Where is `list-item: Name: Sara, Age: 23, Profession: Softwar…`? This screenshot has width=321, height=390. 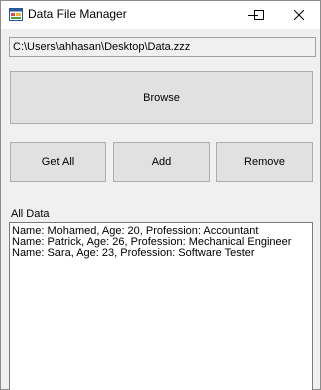 list-item: Name: Sara, Age: 23, Profession: Softwar… is located at coordinates (161, 253).